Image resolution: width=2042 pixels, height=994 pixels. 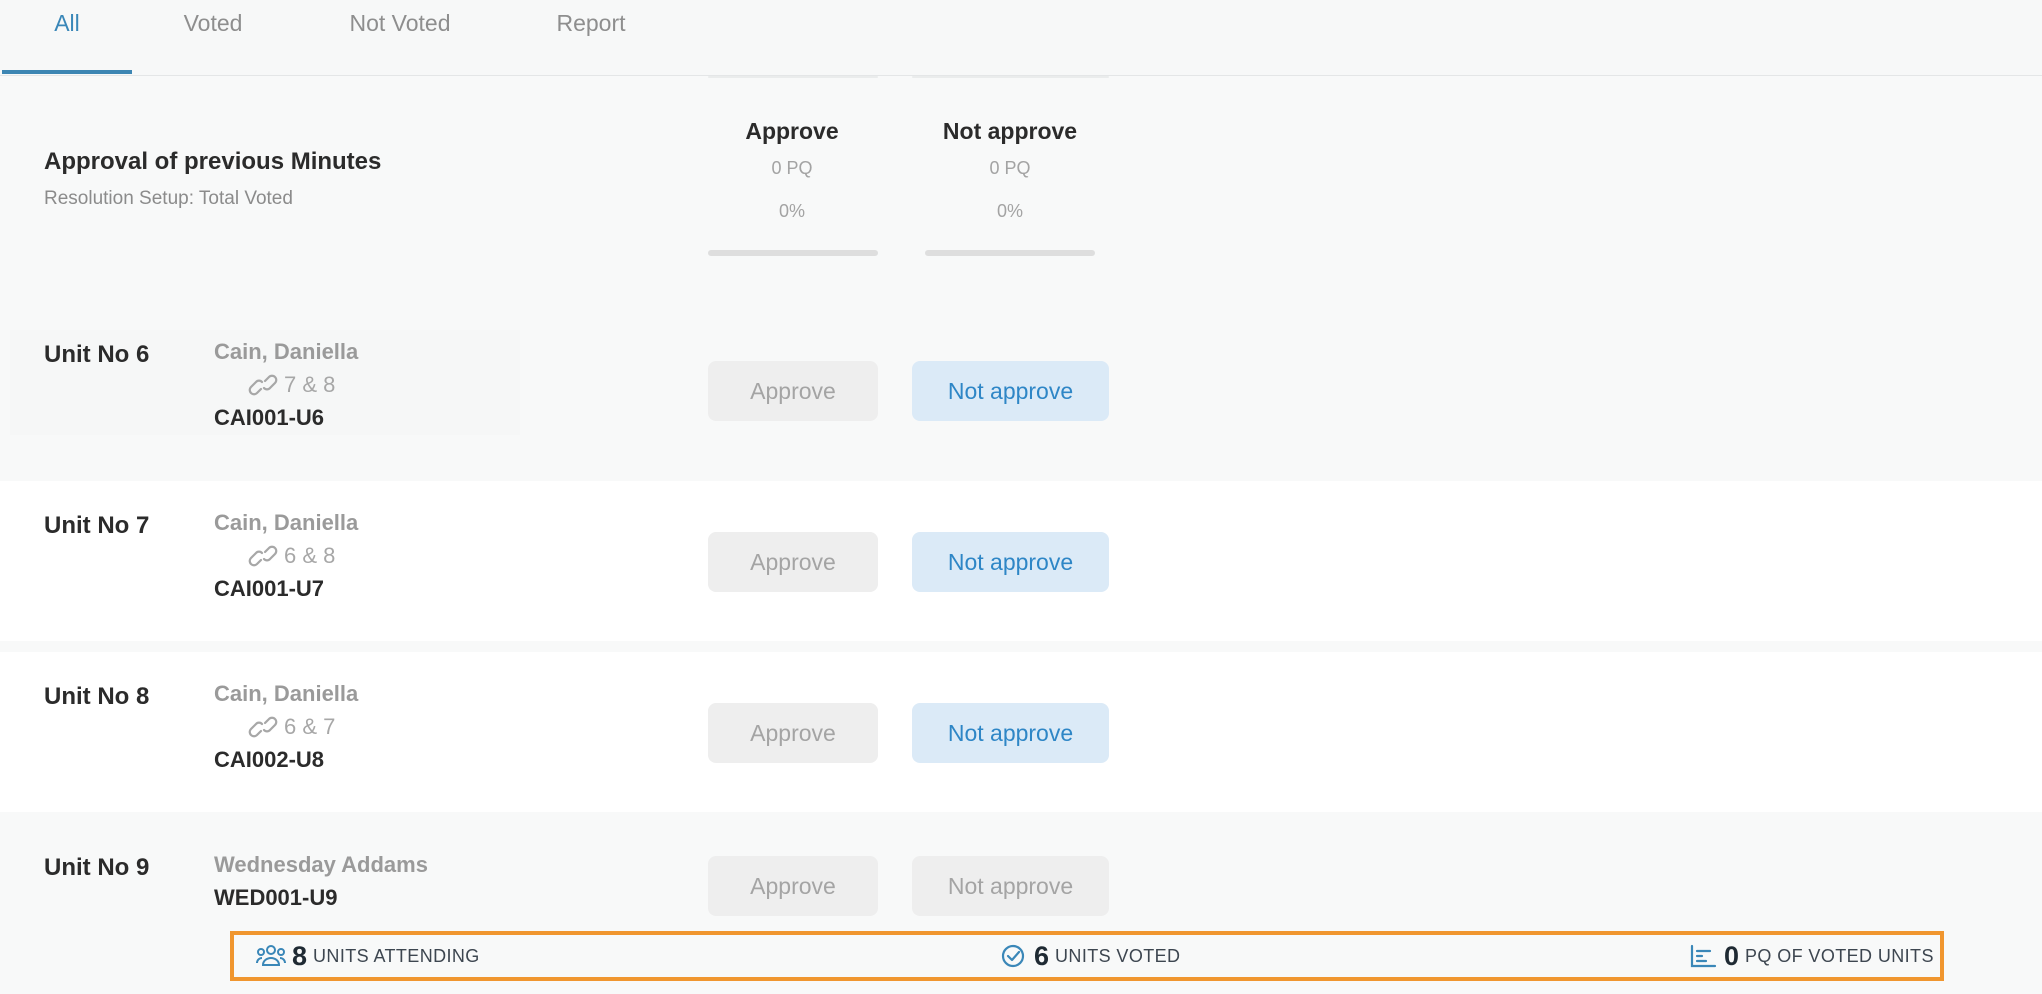 What do you see at coordinates (310, 384) in the screenshot?
I see `linked-units-label: 7 & 8` at bounding box center [310, 384].